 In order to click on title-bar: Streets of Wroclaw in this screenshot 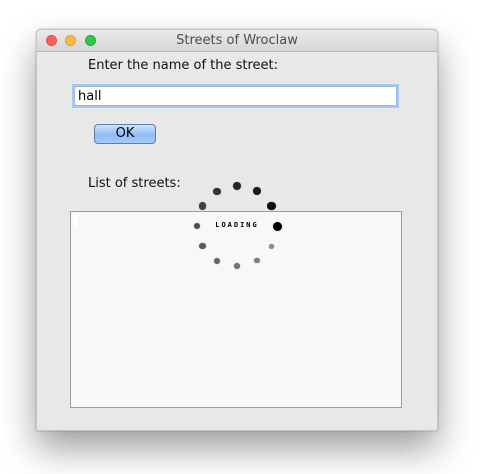, I will do `click(237, 41)`.